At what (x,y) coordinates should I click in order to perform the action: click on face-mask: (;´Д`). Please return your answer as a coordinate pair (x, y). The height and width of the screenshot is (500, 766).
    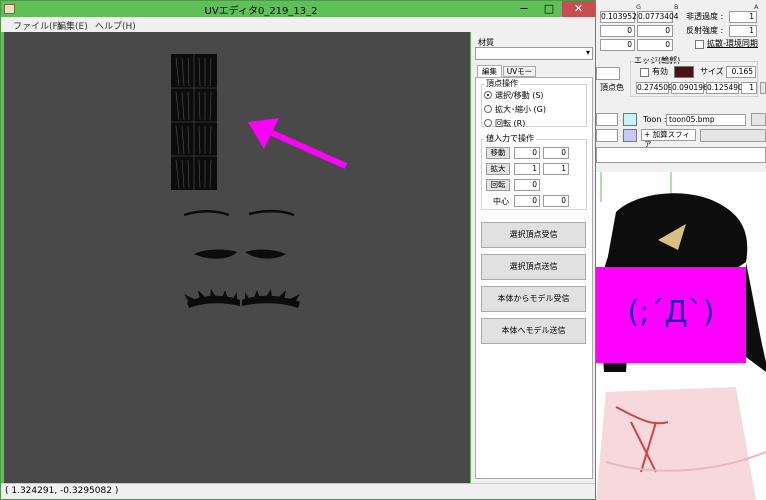
    Looking at the image, I should click on (671, 315).